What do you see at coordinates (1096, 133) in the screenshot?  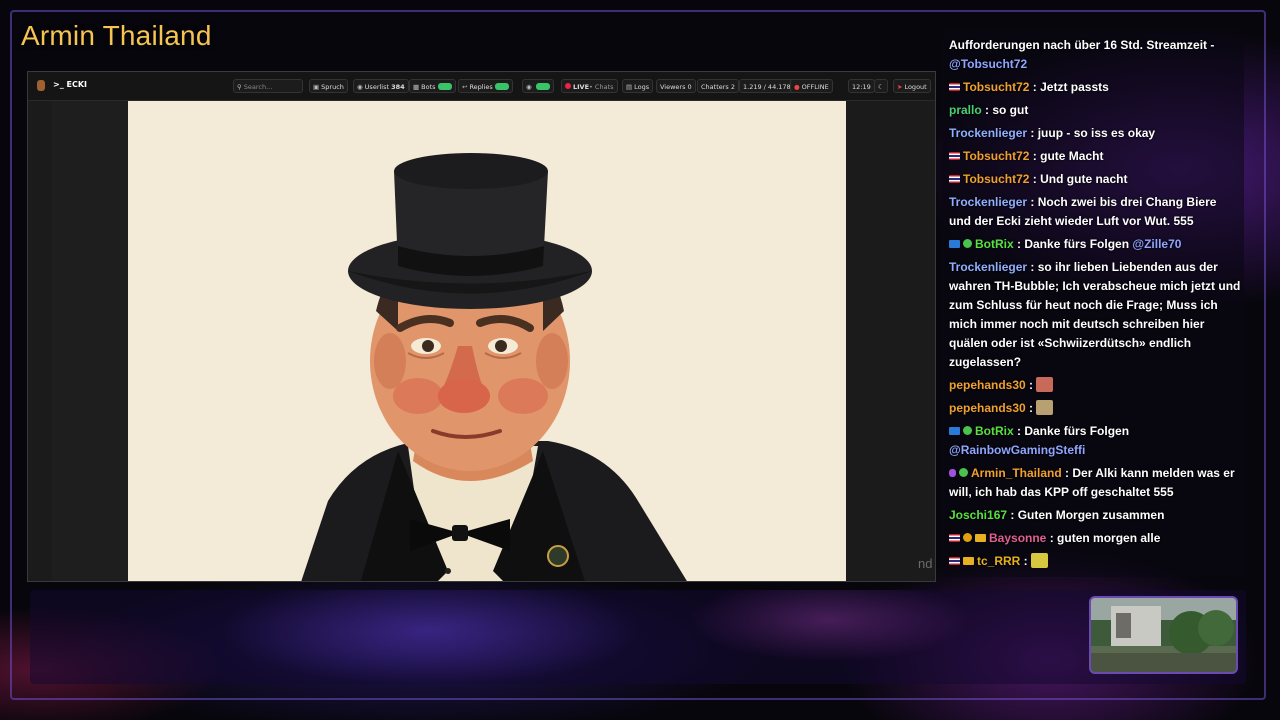 I see `chat-text: juup - so iss es okay` at bounding box center [1096, 133].